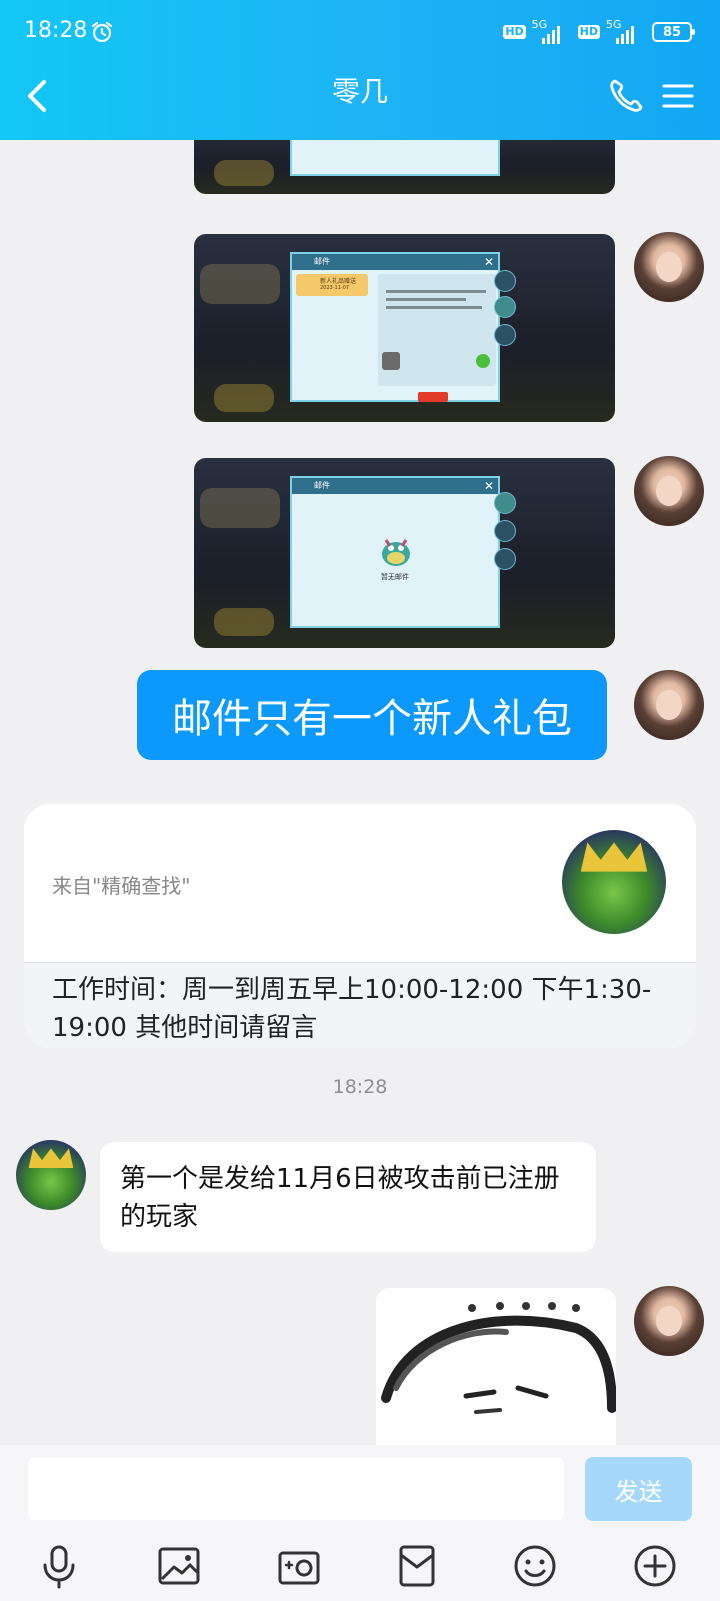  Describe the element at coordinates (588, 32) in the screenshot. I see `hd-badge-2: HD` at that location.